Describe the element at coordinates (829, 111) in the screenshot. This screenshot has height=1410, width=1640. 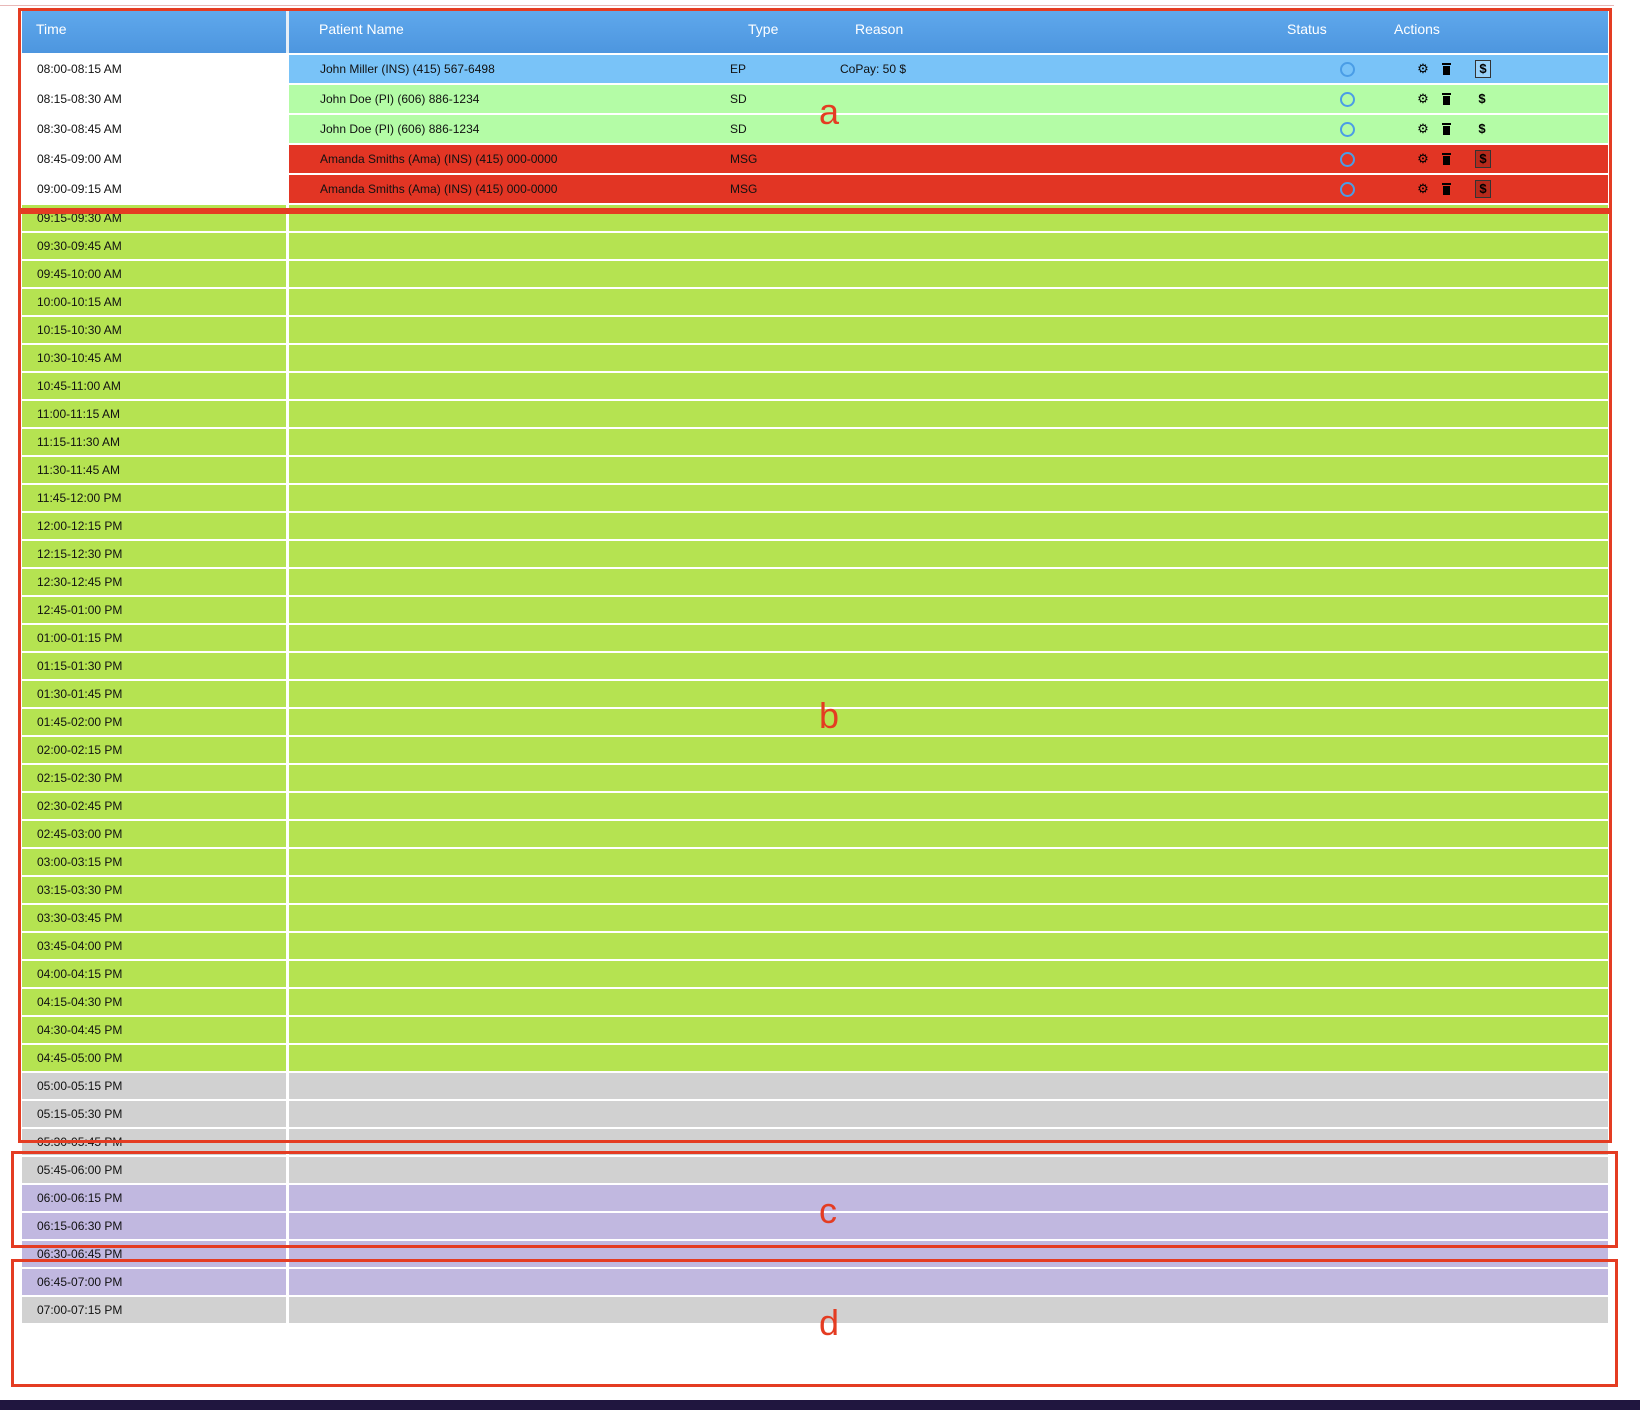
I see `annotation-label-a: a` at that location.